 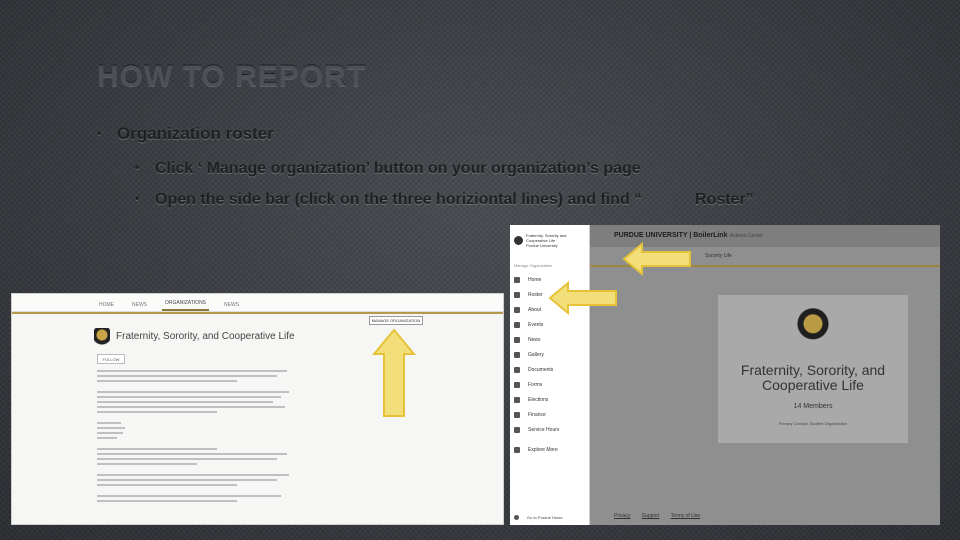 I want to click on sidebar-item-label: Finance, so click(x=537, y=415).